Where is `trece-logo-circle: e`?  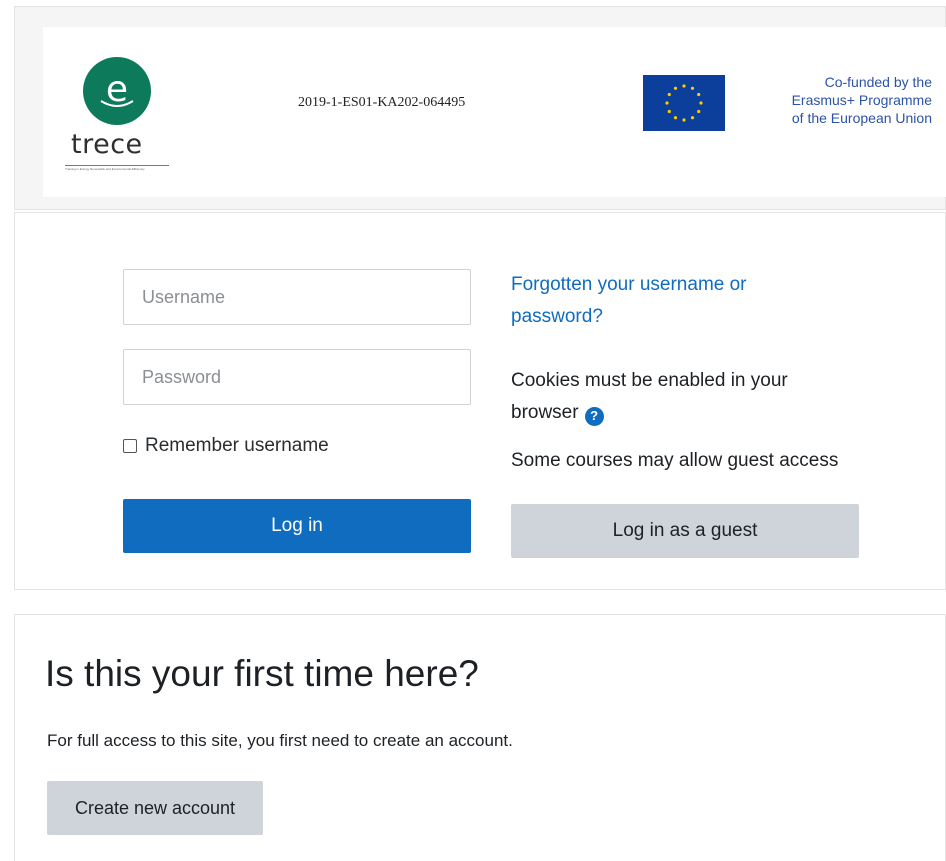 trece-logo-circle: e is located at coordinates (117, 91).